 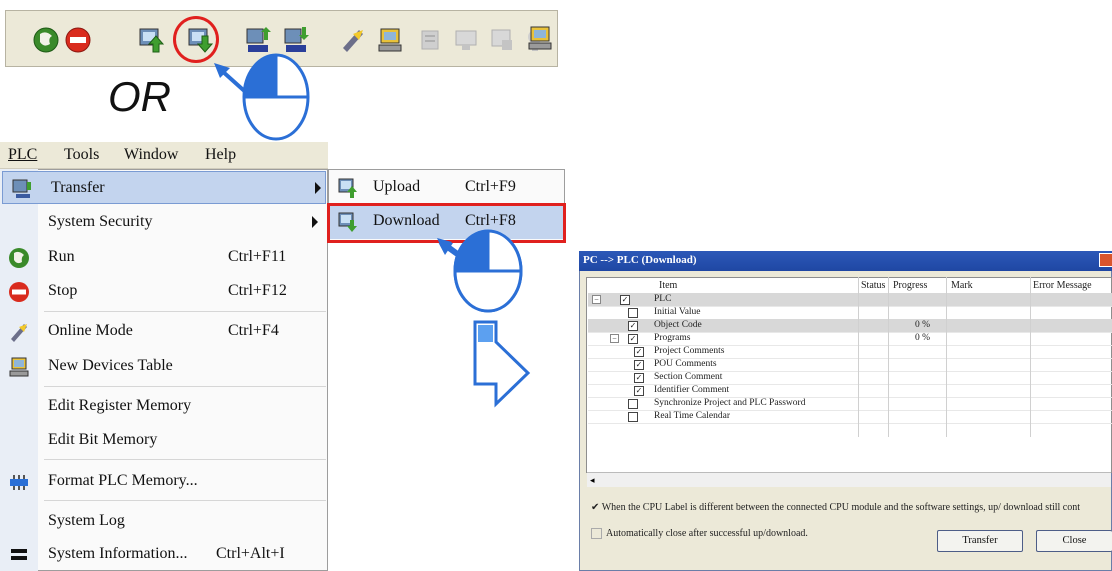 I want to click on column-progress: Progress, so click(x=910, y=285).